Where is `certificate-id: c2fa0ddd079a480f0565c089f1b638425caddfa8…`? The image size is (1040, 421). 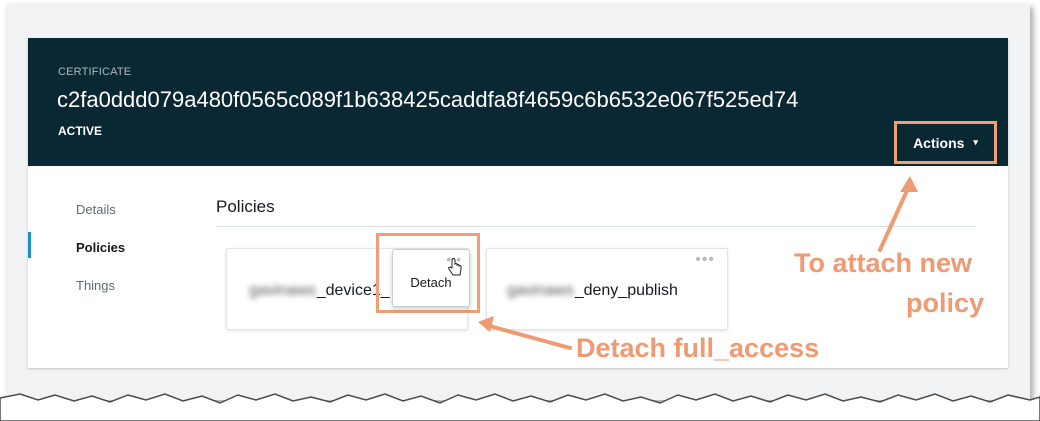 certificate-id: c2fa0ddd079a480f0565c089f1b638425caddfa8… is located at coordinates (428, 99).